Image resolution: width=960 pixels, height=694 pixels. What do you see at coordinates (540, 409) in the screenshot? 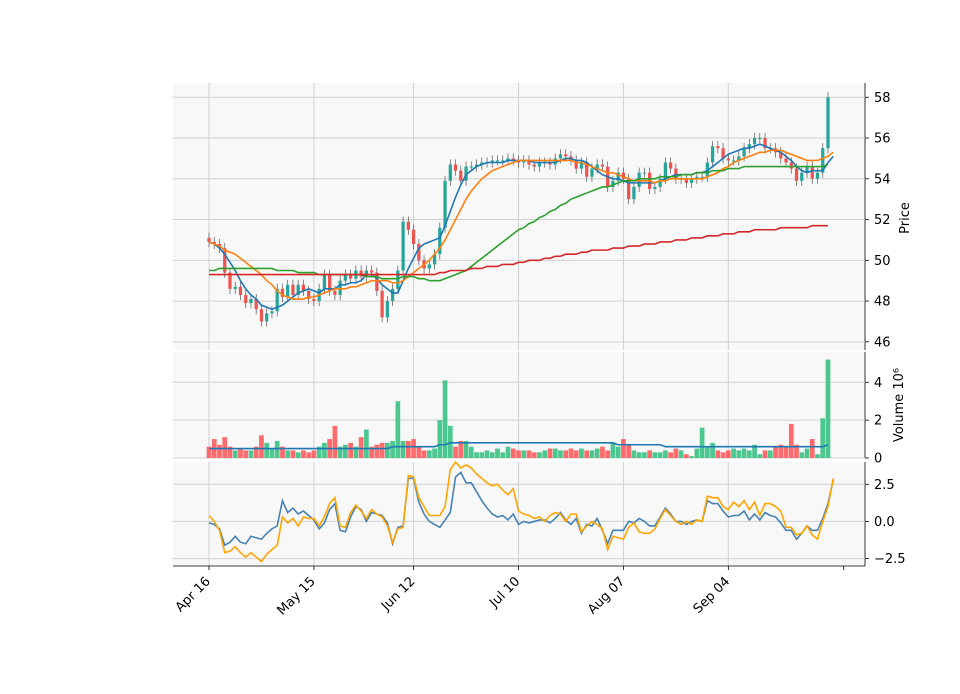
I see `volume-panel: 0 2 4 Volume 10⁶` at bounding box center [540, 409].